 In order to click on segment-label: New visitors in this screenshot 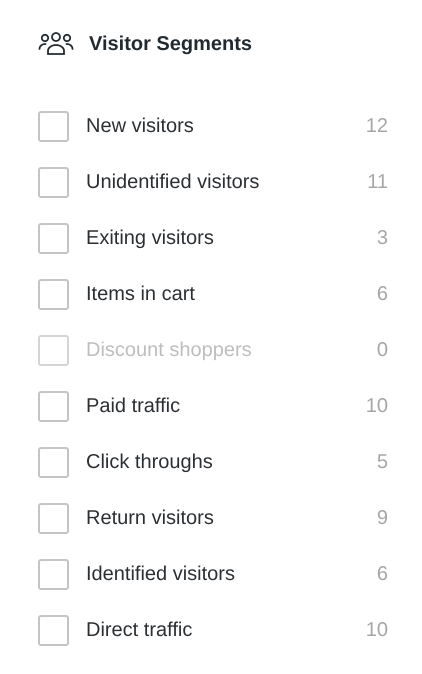, I will do `click(140, 126)`.